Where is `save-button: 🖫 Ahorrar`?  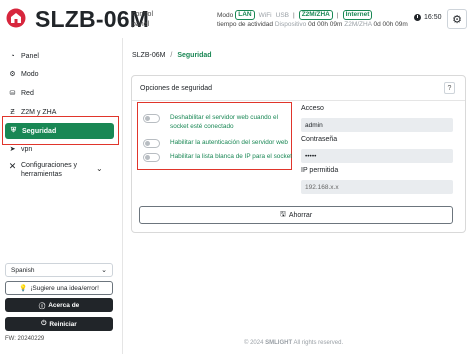
save-button: 🖫 Ahorrar is located at coordinates (296, 215).